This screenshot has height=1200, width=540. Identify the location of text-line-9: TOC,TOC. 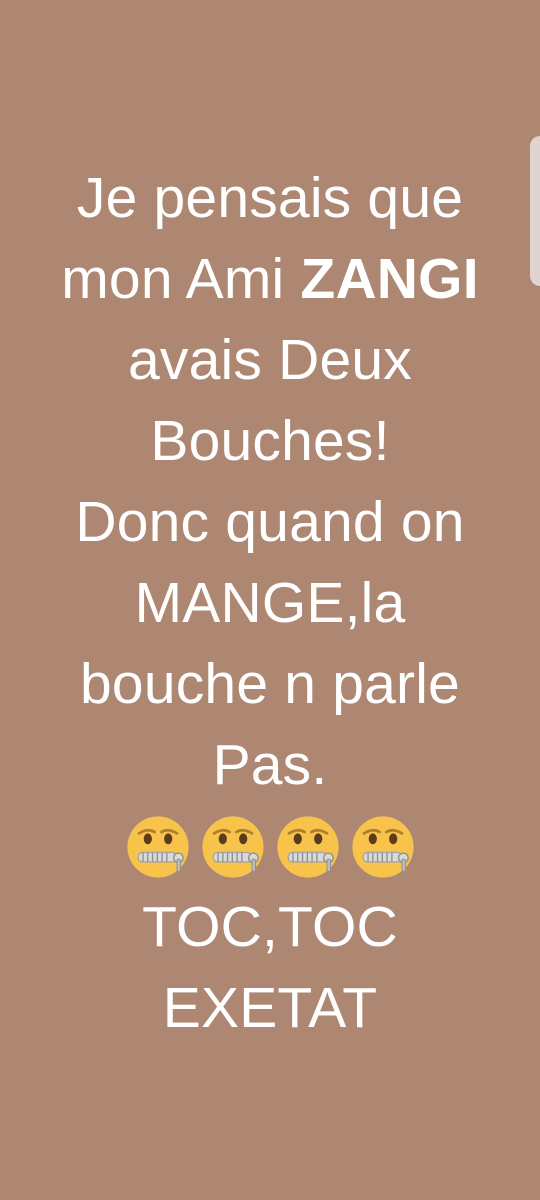
(270, 927).